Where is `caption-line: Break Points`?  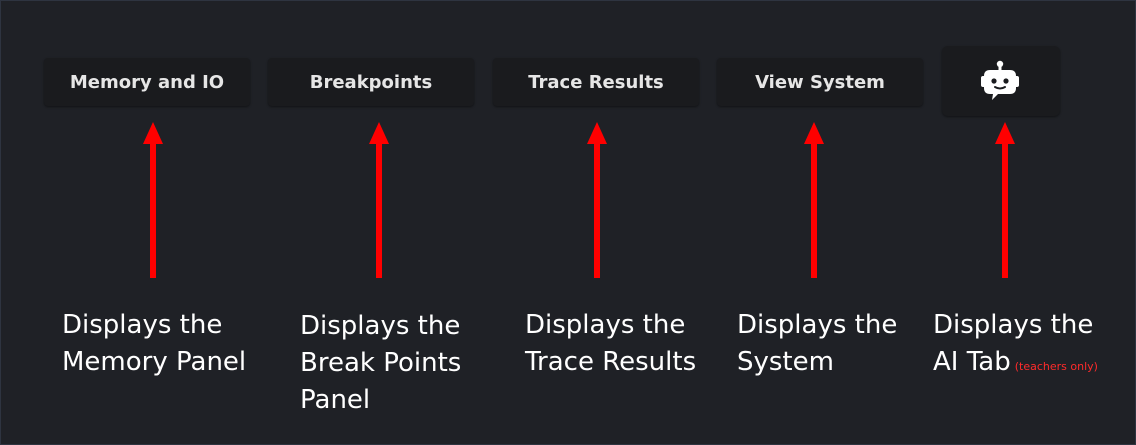 caption-line: Break Points is located at coordinates (381, 363).